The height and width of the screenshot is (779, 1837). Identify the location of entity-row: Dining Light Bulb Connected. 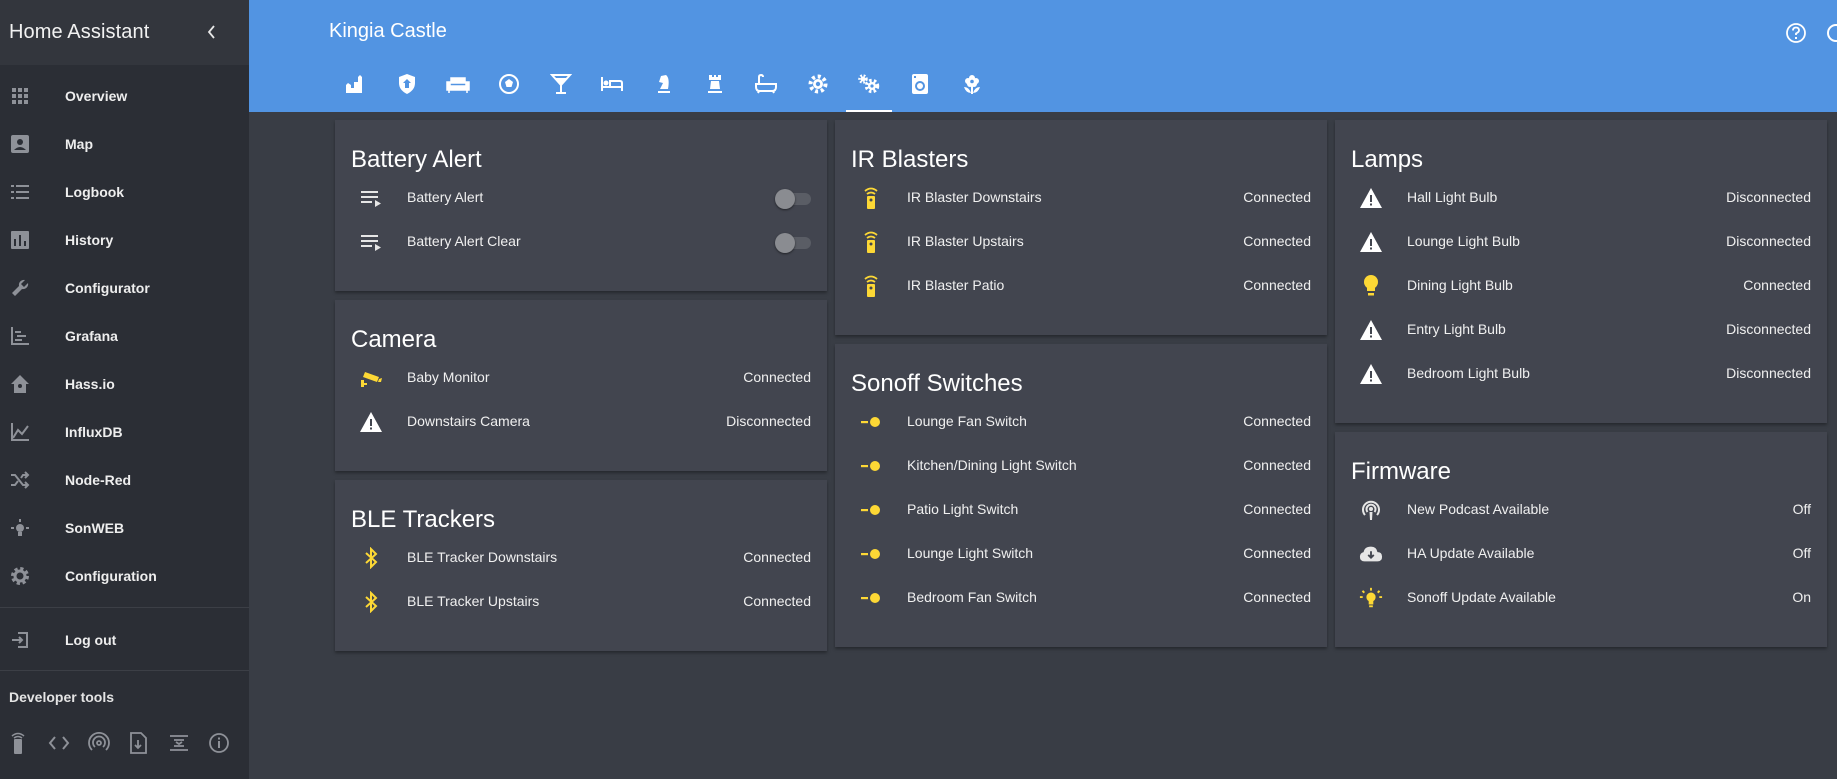
(1581, 286).